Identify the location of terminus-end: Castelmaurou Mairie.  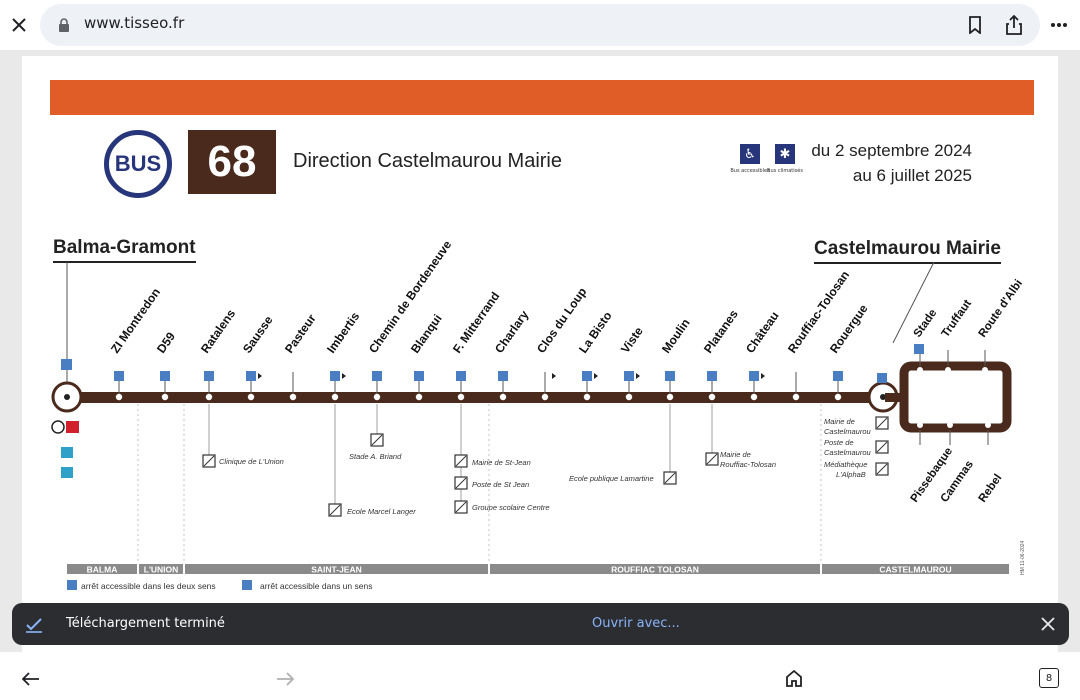
(907, 251).